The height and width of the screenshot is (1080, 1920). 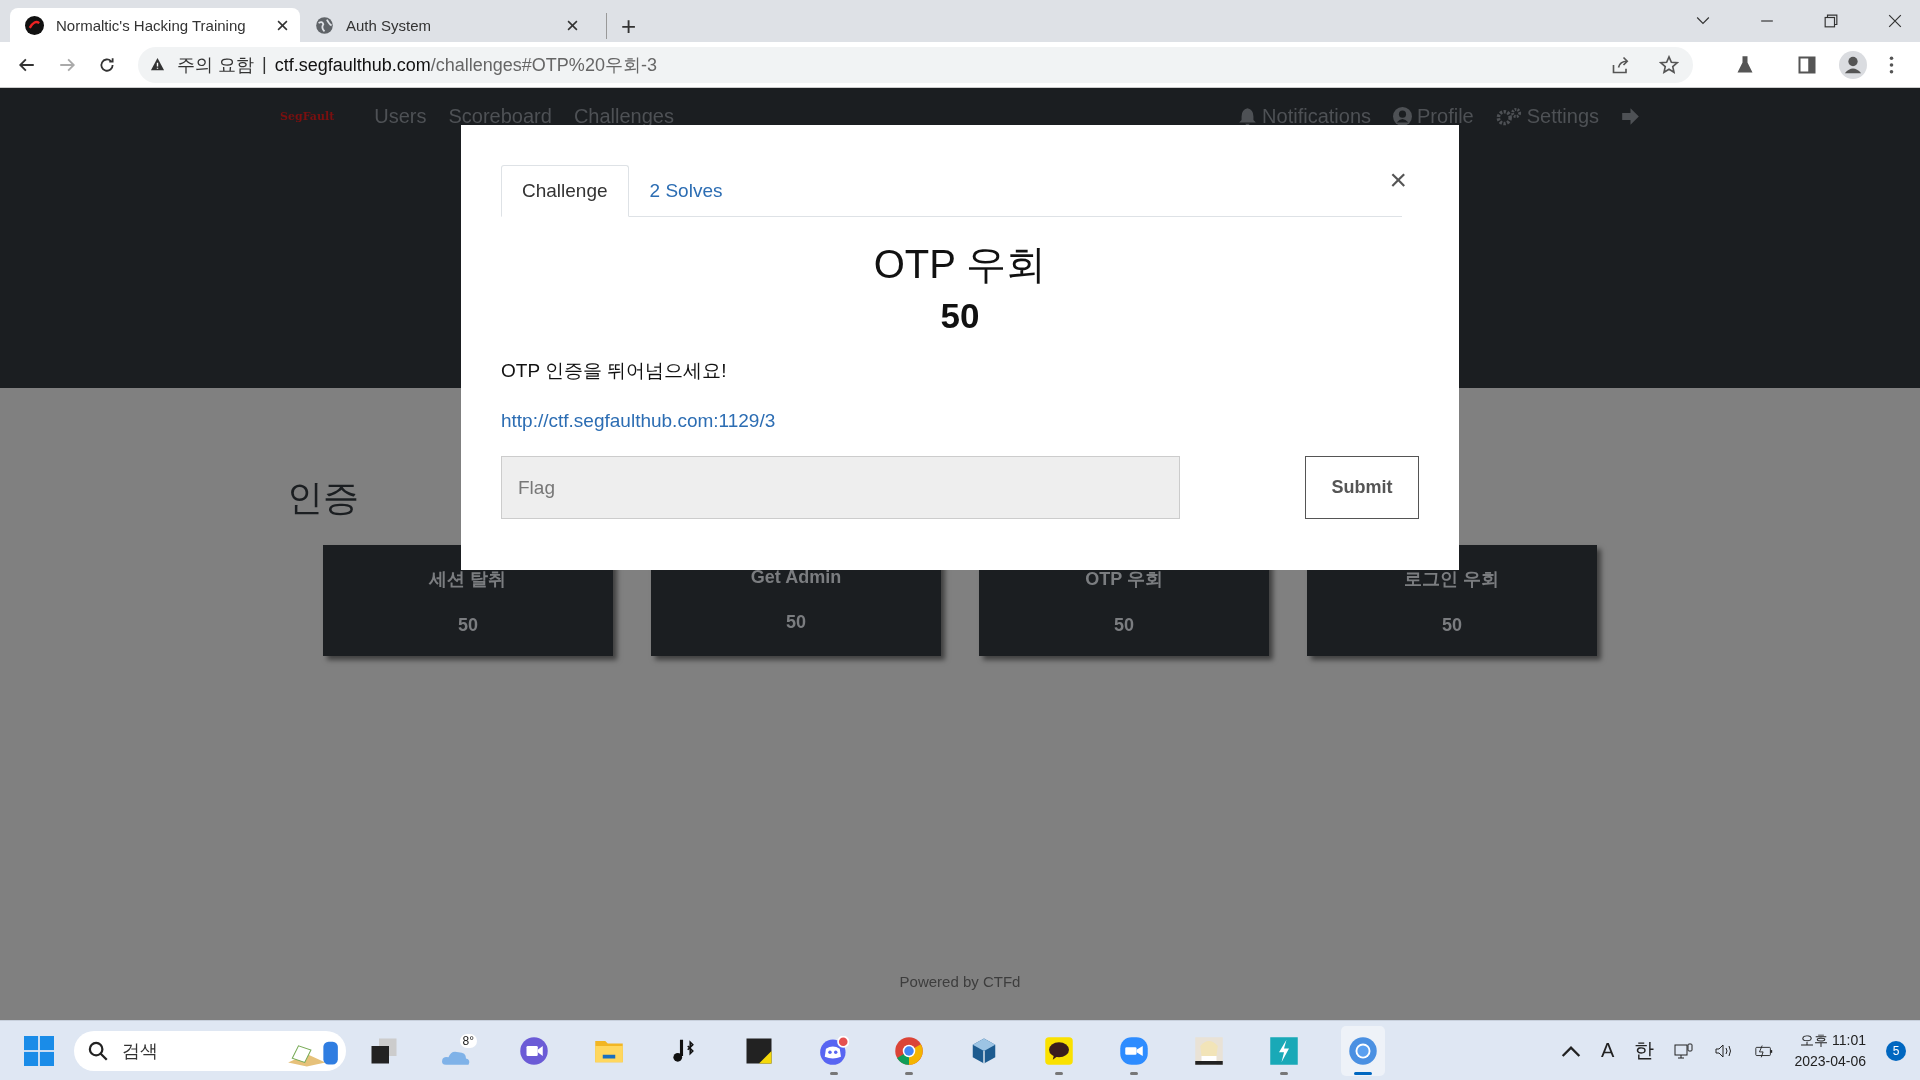 What do you see at coordinates (1630, 116) in the screenshot?
I see `logout-icon` at bounding box center [1630, 116].